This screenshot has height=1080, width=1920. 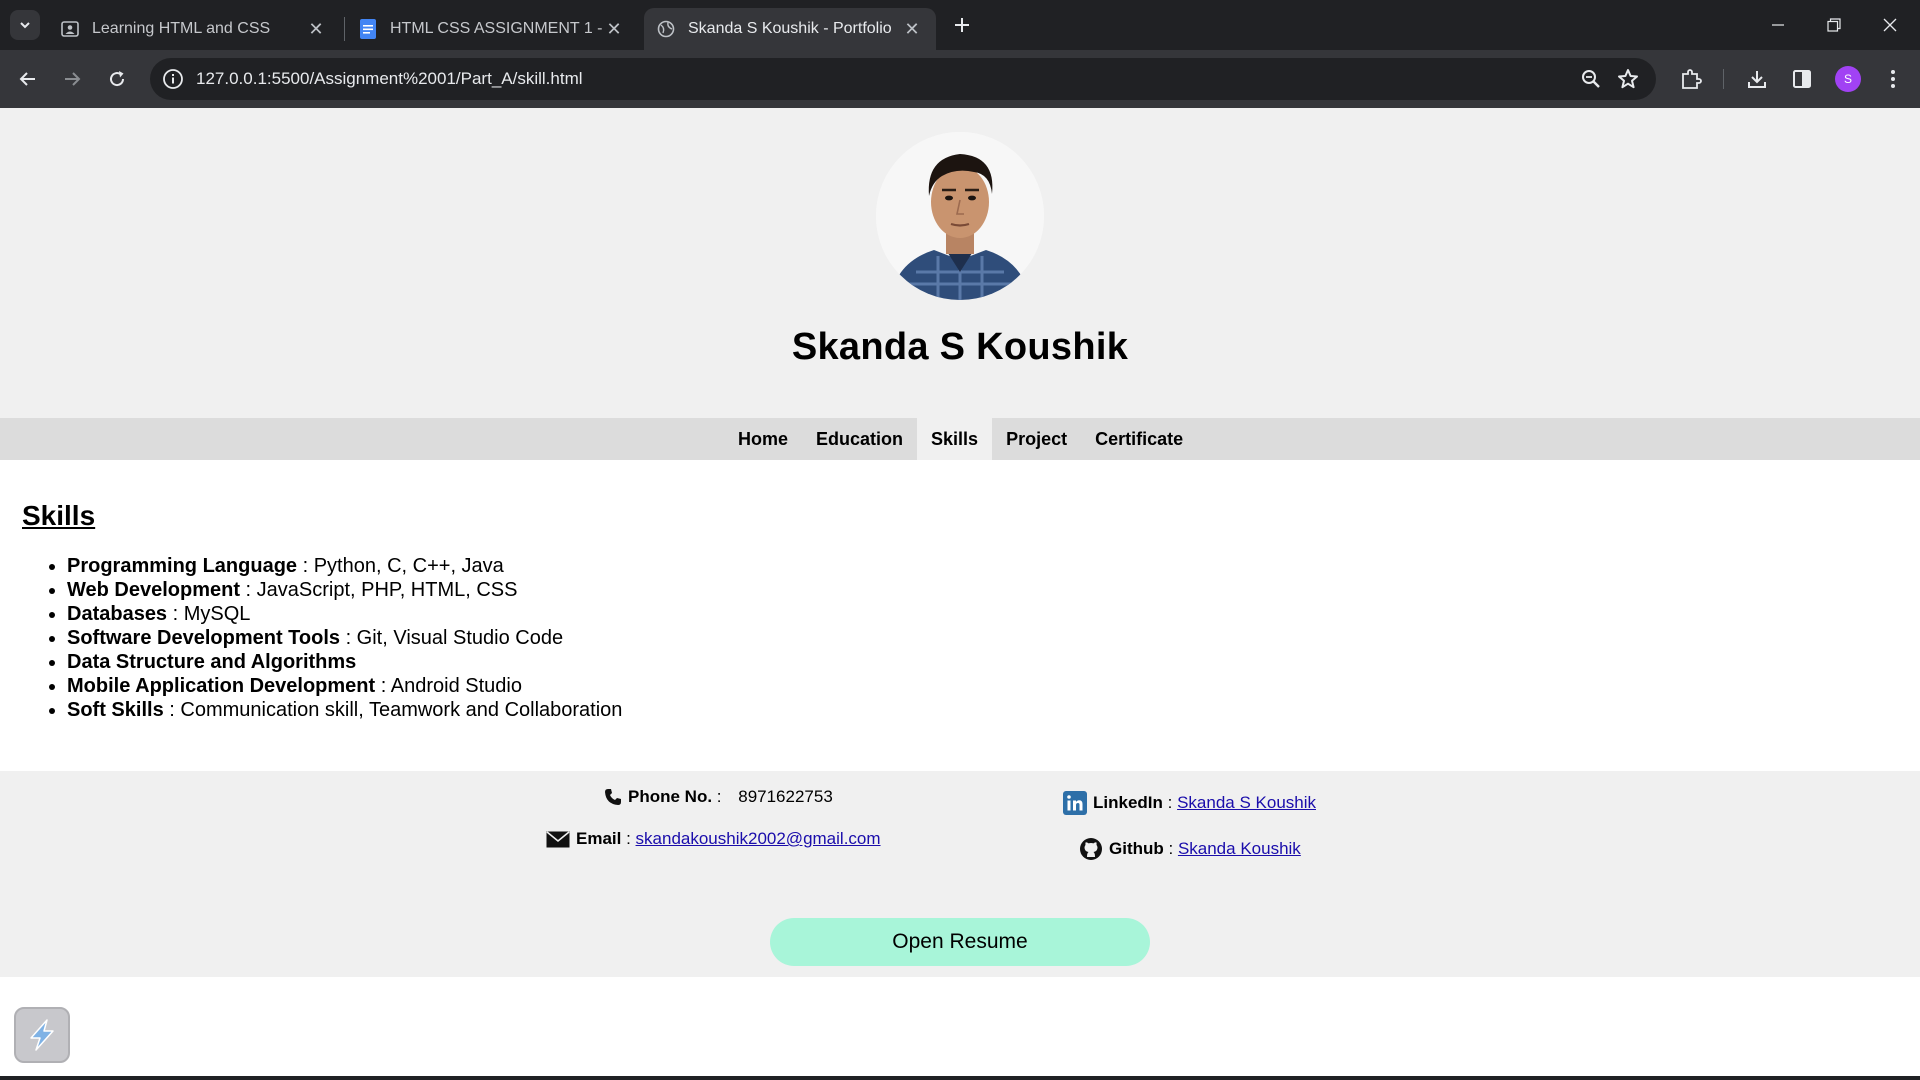 I want to click on skill-value: : Git, Visual Studio Code, so click(x=452, y=638).